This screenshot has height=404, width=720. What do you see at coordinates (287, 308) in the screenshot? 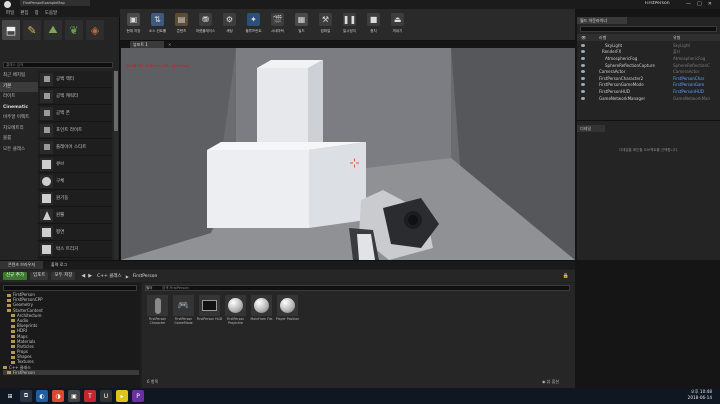
I see `asset-tile: Player Position` at bounding box center [287, 308].